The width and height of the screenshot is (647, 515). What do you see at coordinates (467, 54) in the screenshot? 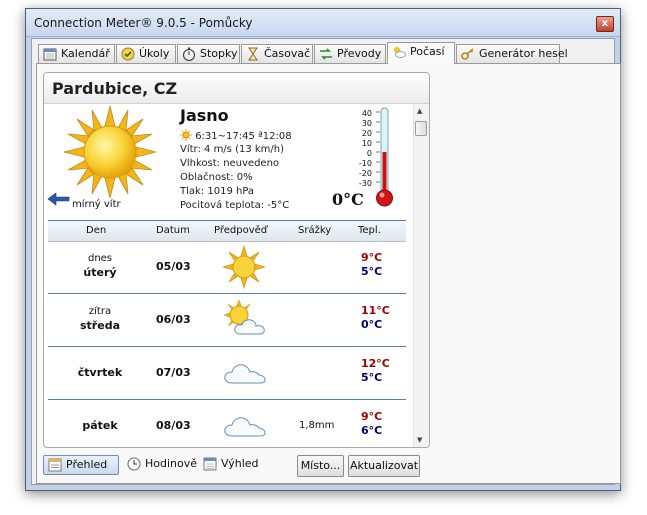
I see `key-icon` at bounding box center [467, 54].